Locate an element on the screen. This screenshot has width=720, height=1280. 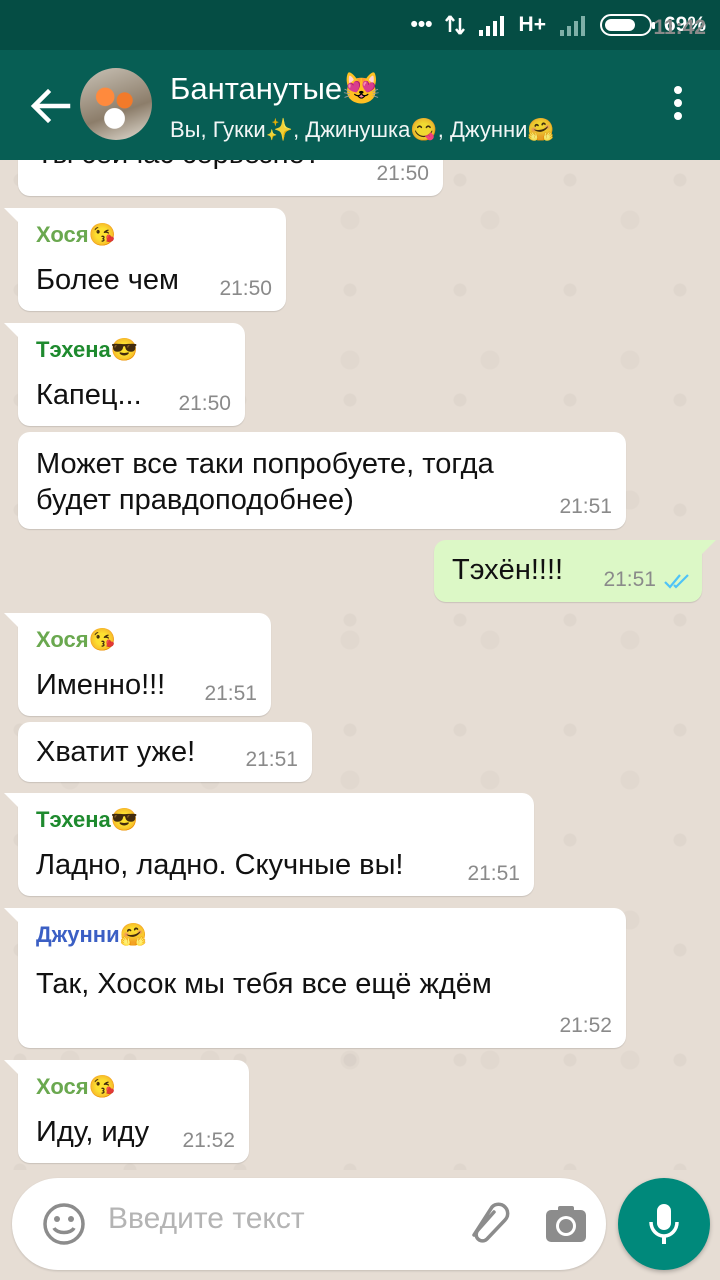
message-text: Может все таки попробуете, тогда is located at coordinates (265, 464).